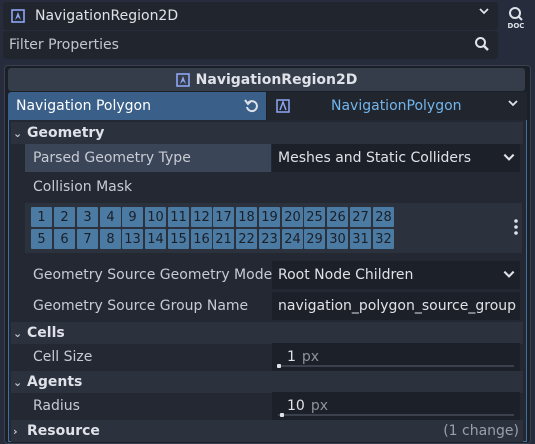  I want to click on section-agents-title: Agents, so click(55, 382).